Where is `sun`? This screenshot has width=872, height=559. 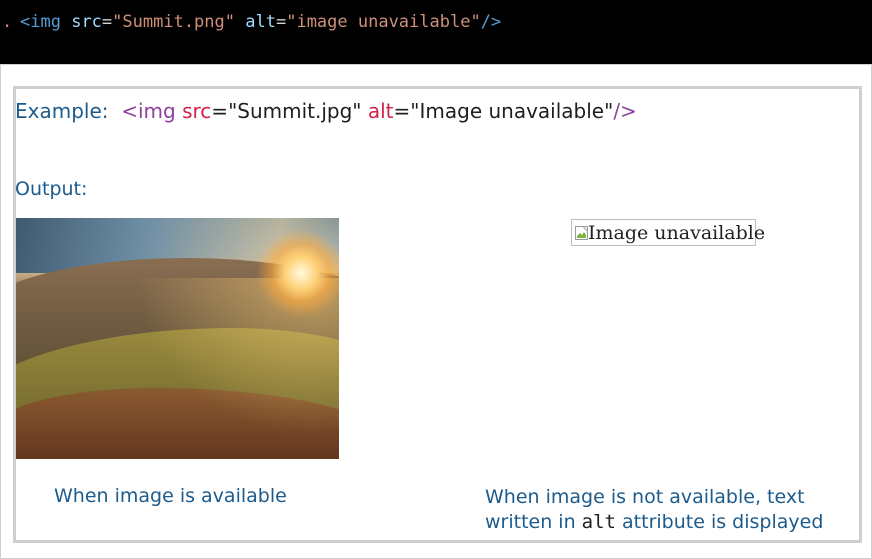
sun is located at coordinates (297, 273).